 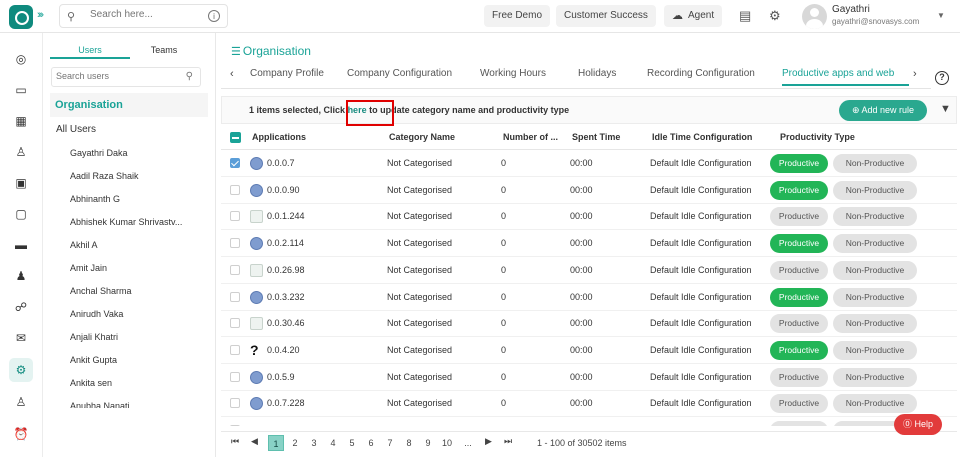 I want to click on page-number: 2, so click(x=295, y=443).